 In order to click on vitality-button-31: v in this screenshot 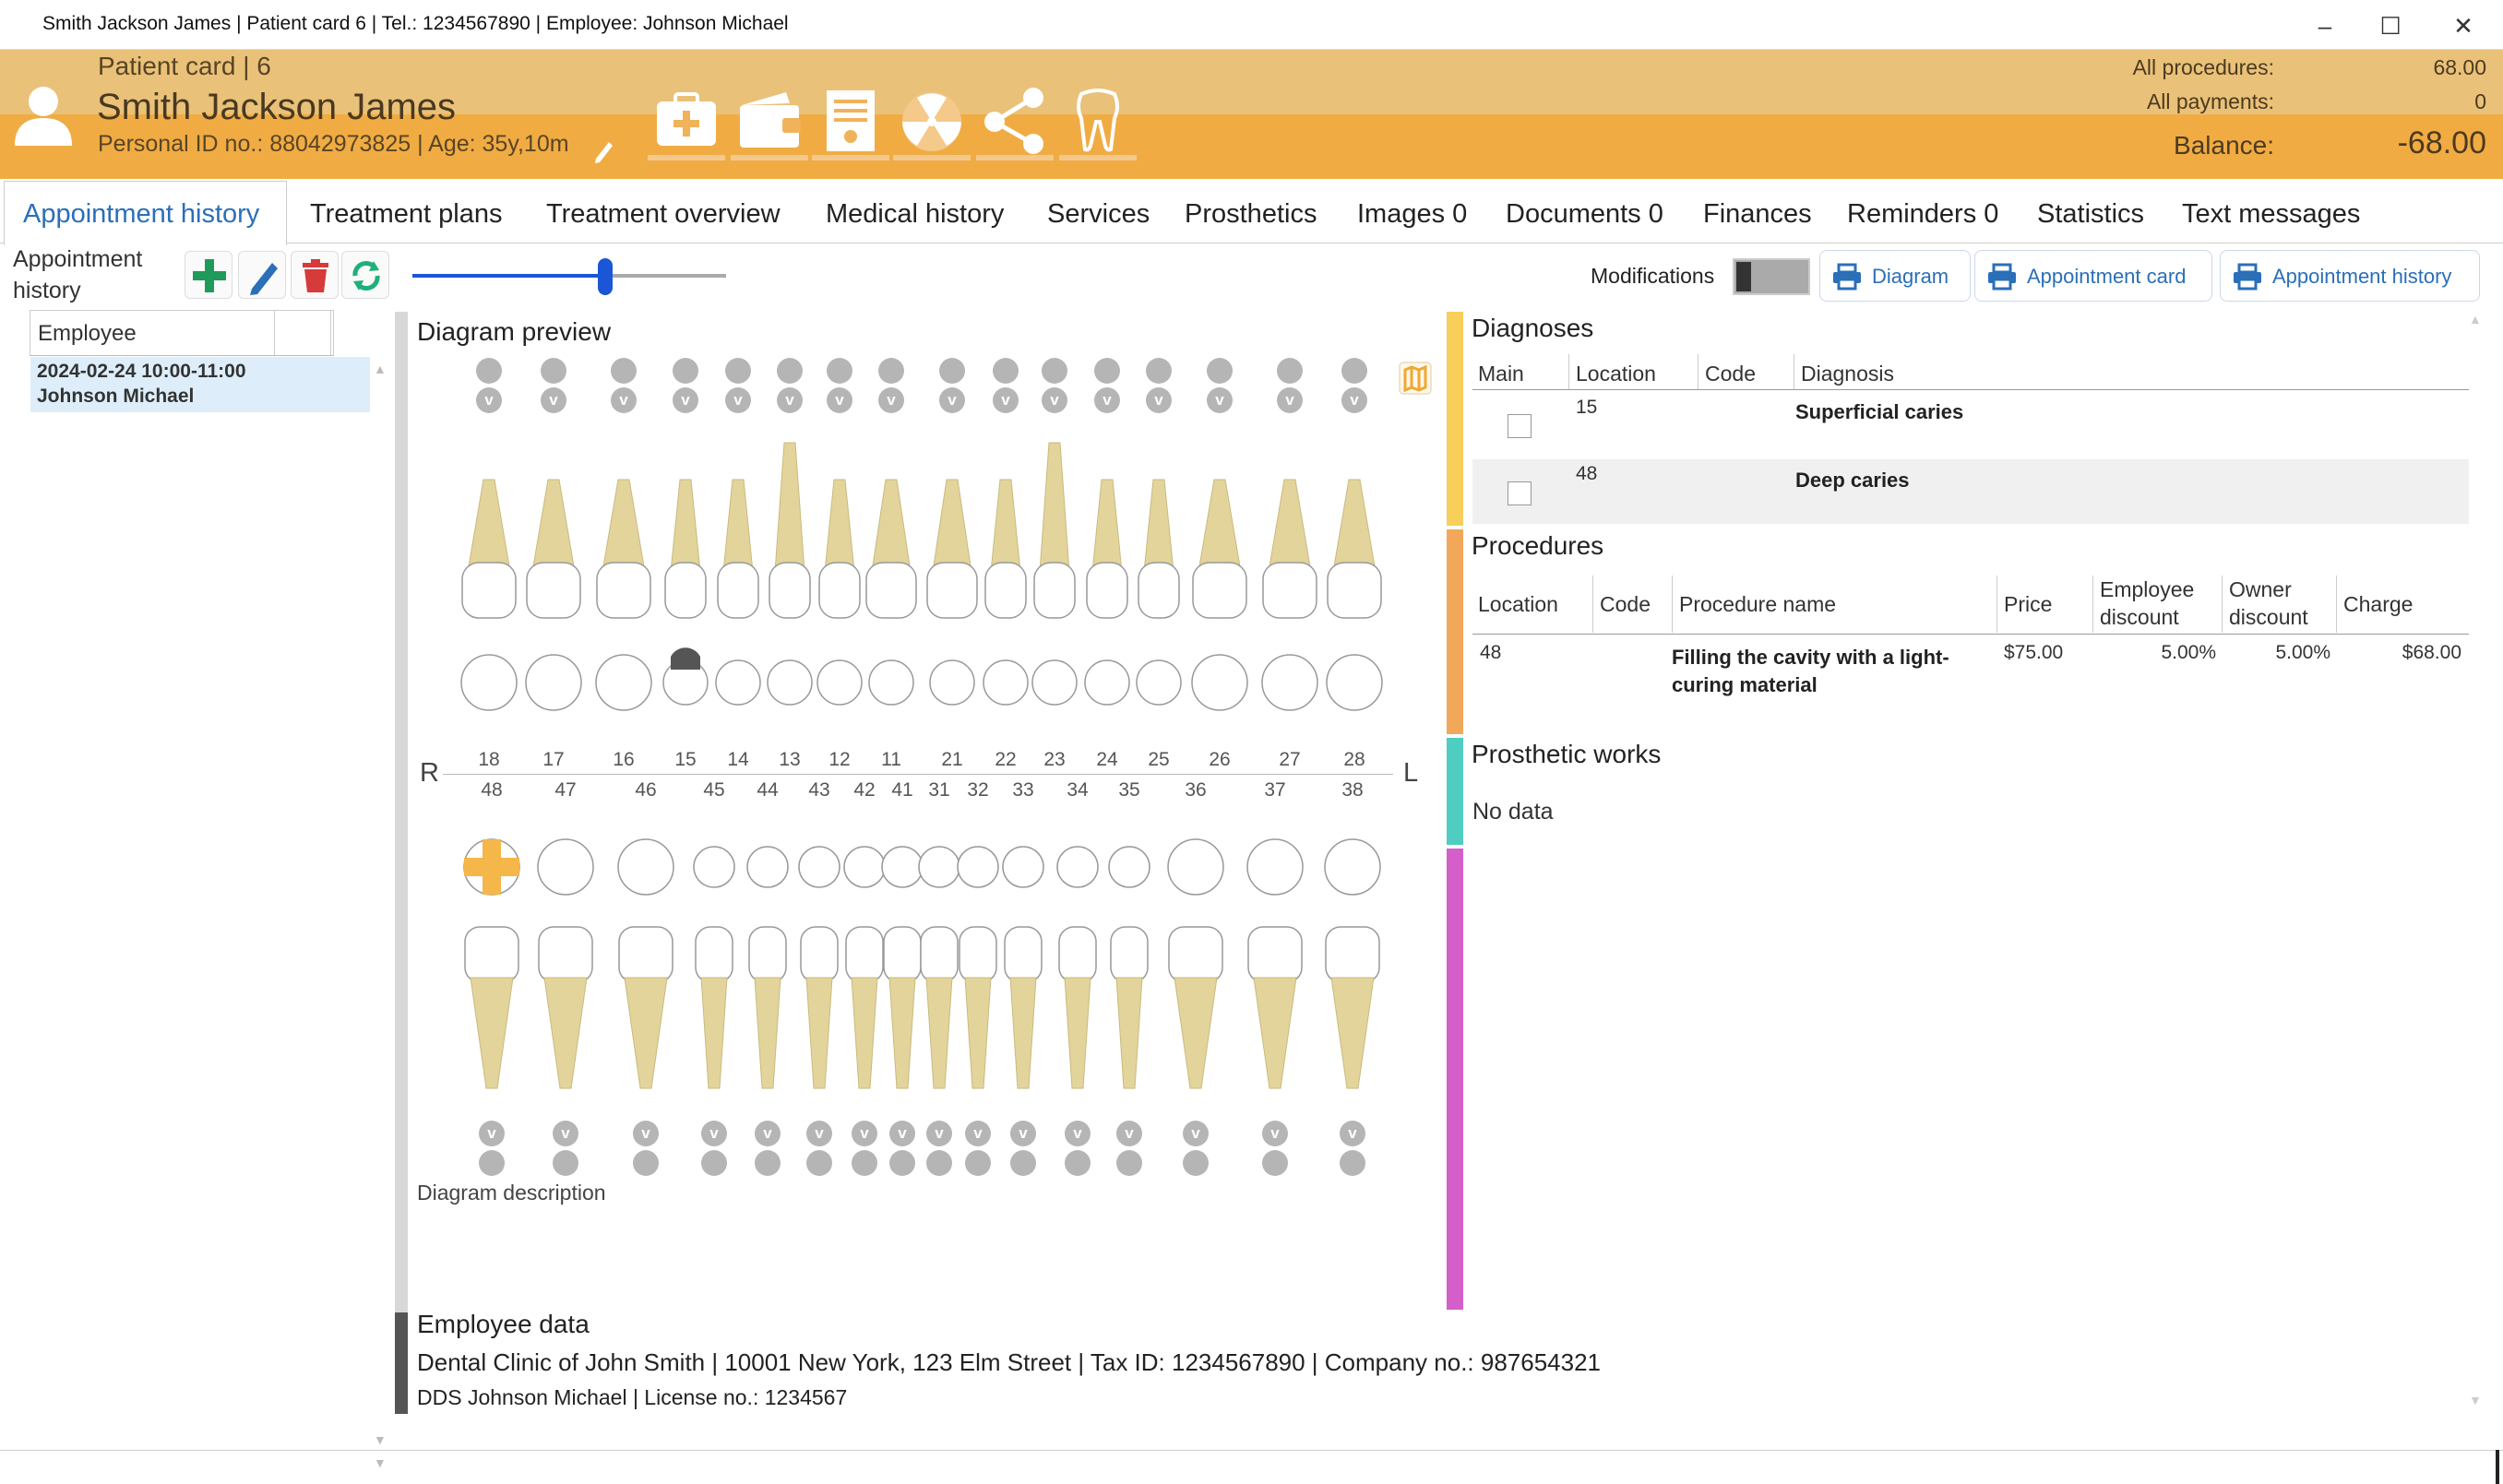, I will do `click(939, 1134)`.